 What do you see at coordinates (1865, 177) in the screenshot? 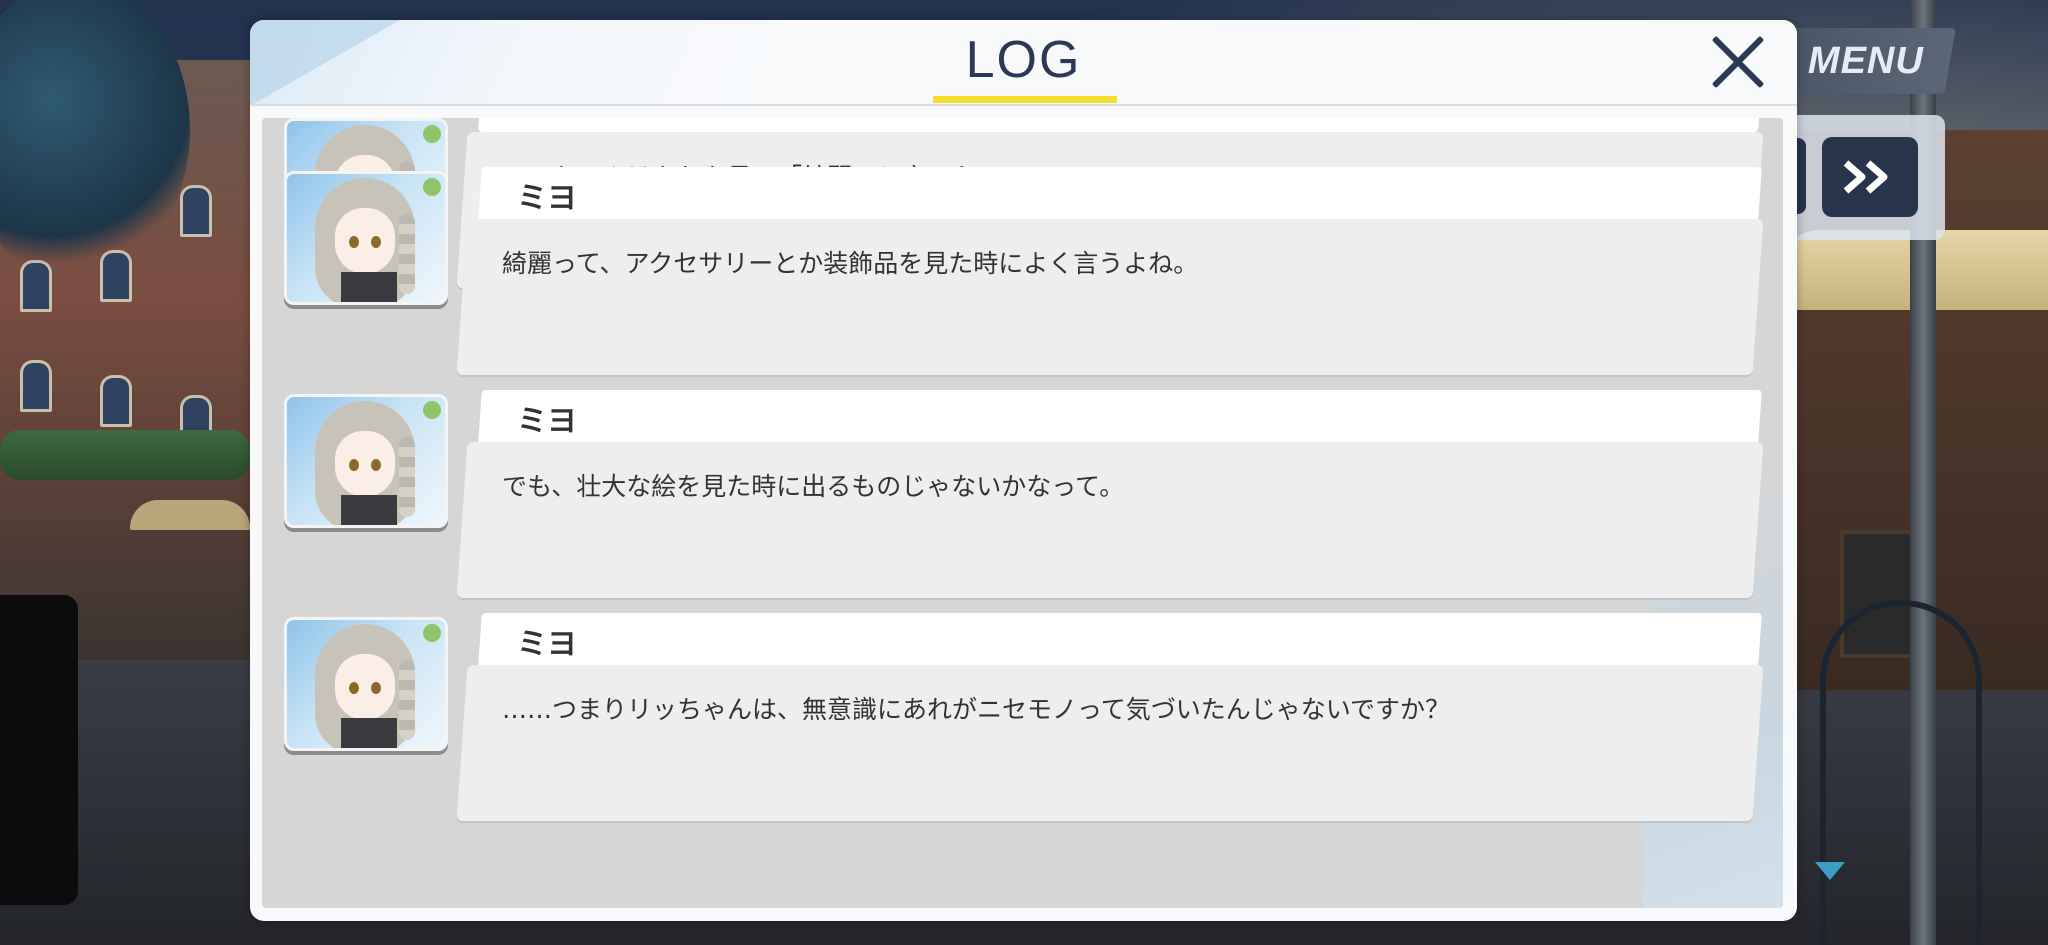
I see `fast-forward-icon` at bounding box center [1865, 177].